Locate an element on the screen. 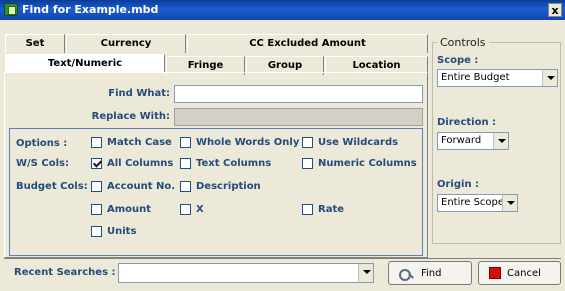  replace-with-label: Replace With: is located at coordinates (130, 116).